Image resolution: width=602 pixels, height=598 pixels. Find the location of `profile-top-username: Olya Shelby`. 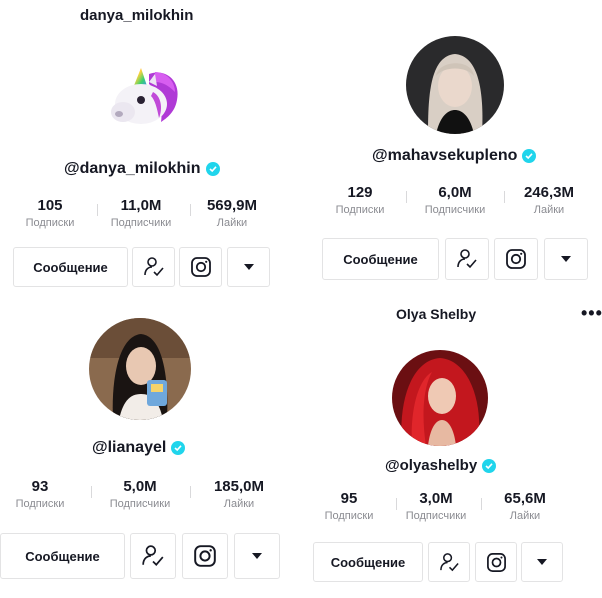

profile-top-username: Olya Shelby is located at coordinates (436, 314).